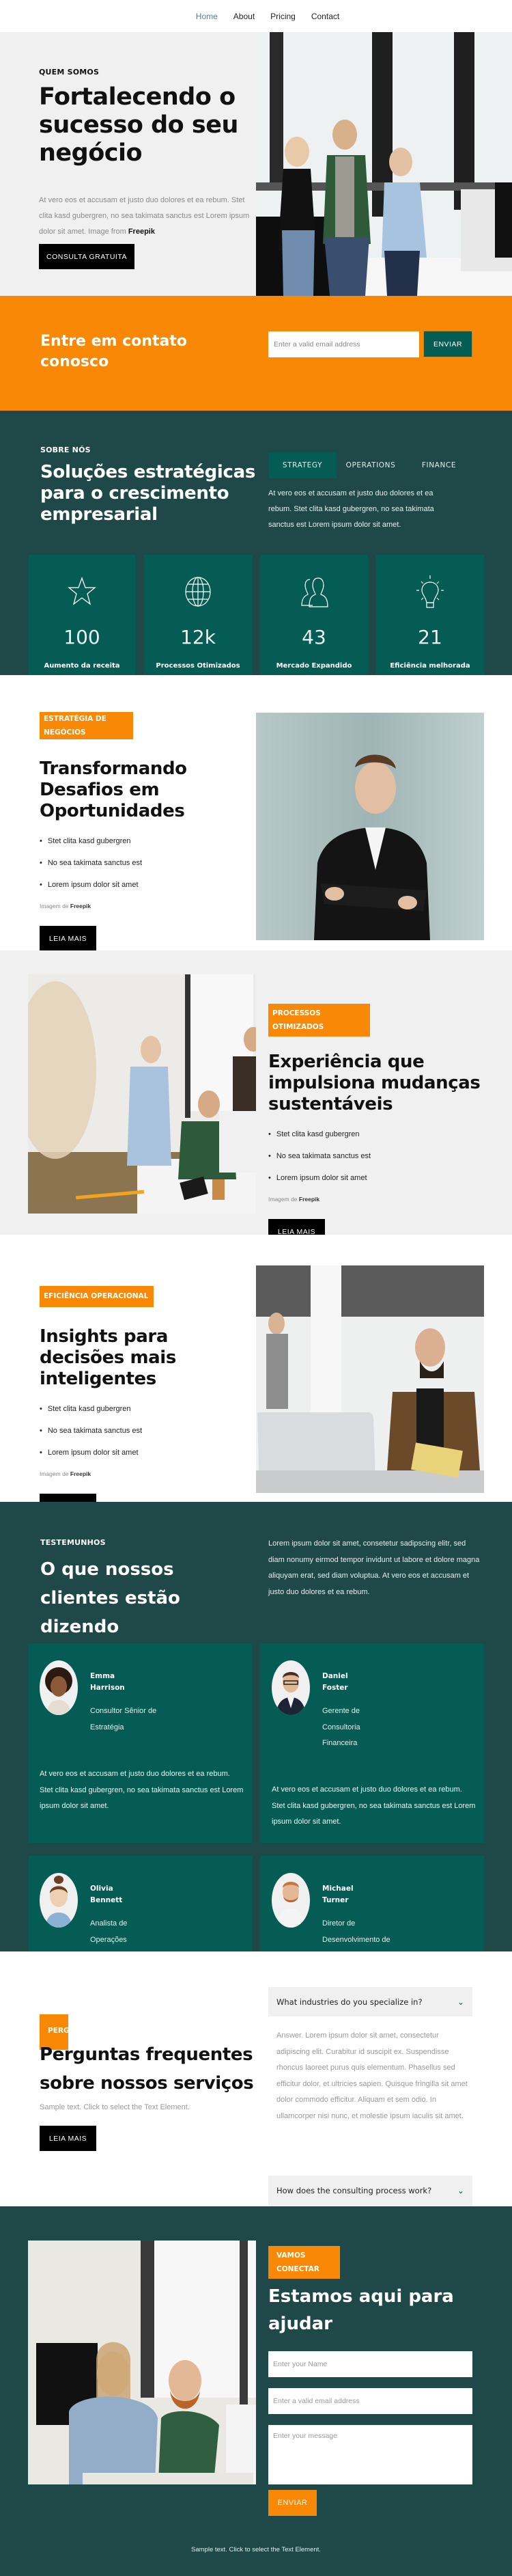  I want to click on lightbulb-icon, so click(430, 591).